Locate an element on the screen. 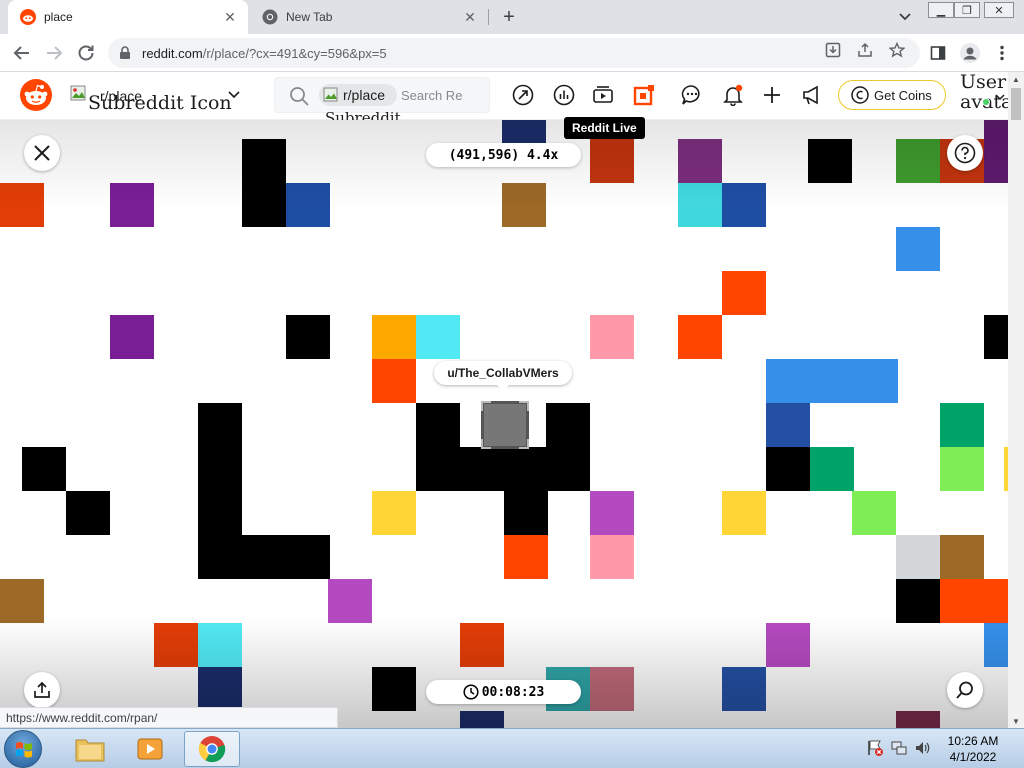 The height and width of the screenshot is (768, 1024). install-app-icon is located at coordinates (833, 50).